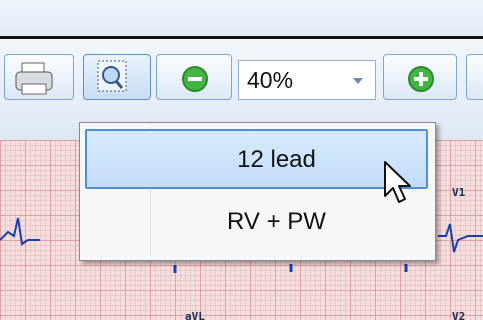 This screenshot has height=320, width=483. What do you see at coordinates (459, 192) in the screenshot?
I see `lead-label-v1: V1` at bounding box center [459, 192].